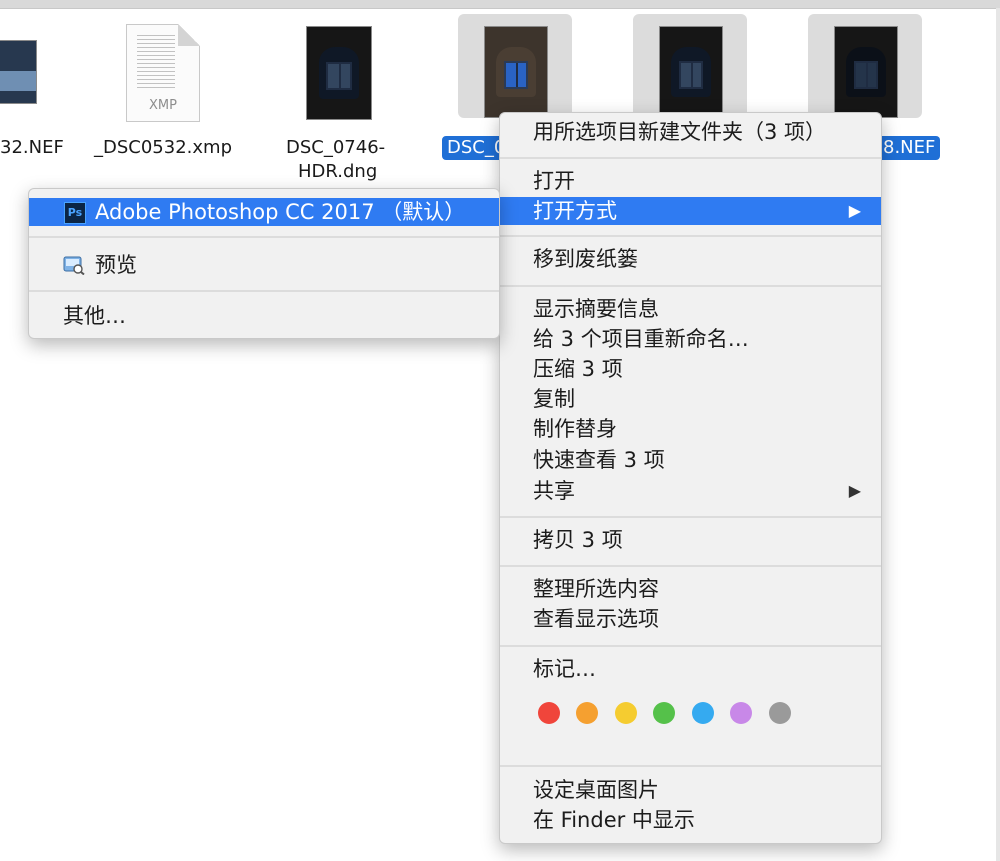 This screenshot has width=1000, height=861. Describe the element at coordinates (500, 4) in the screenshot. I see `window-top-edge` at that location.